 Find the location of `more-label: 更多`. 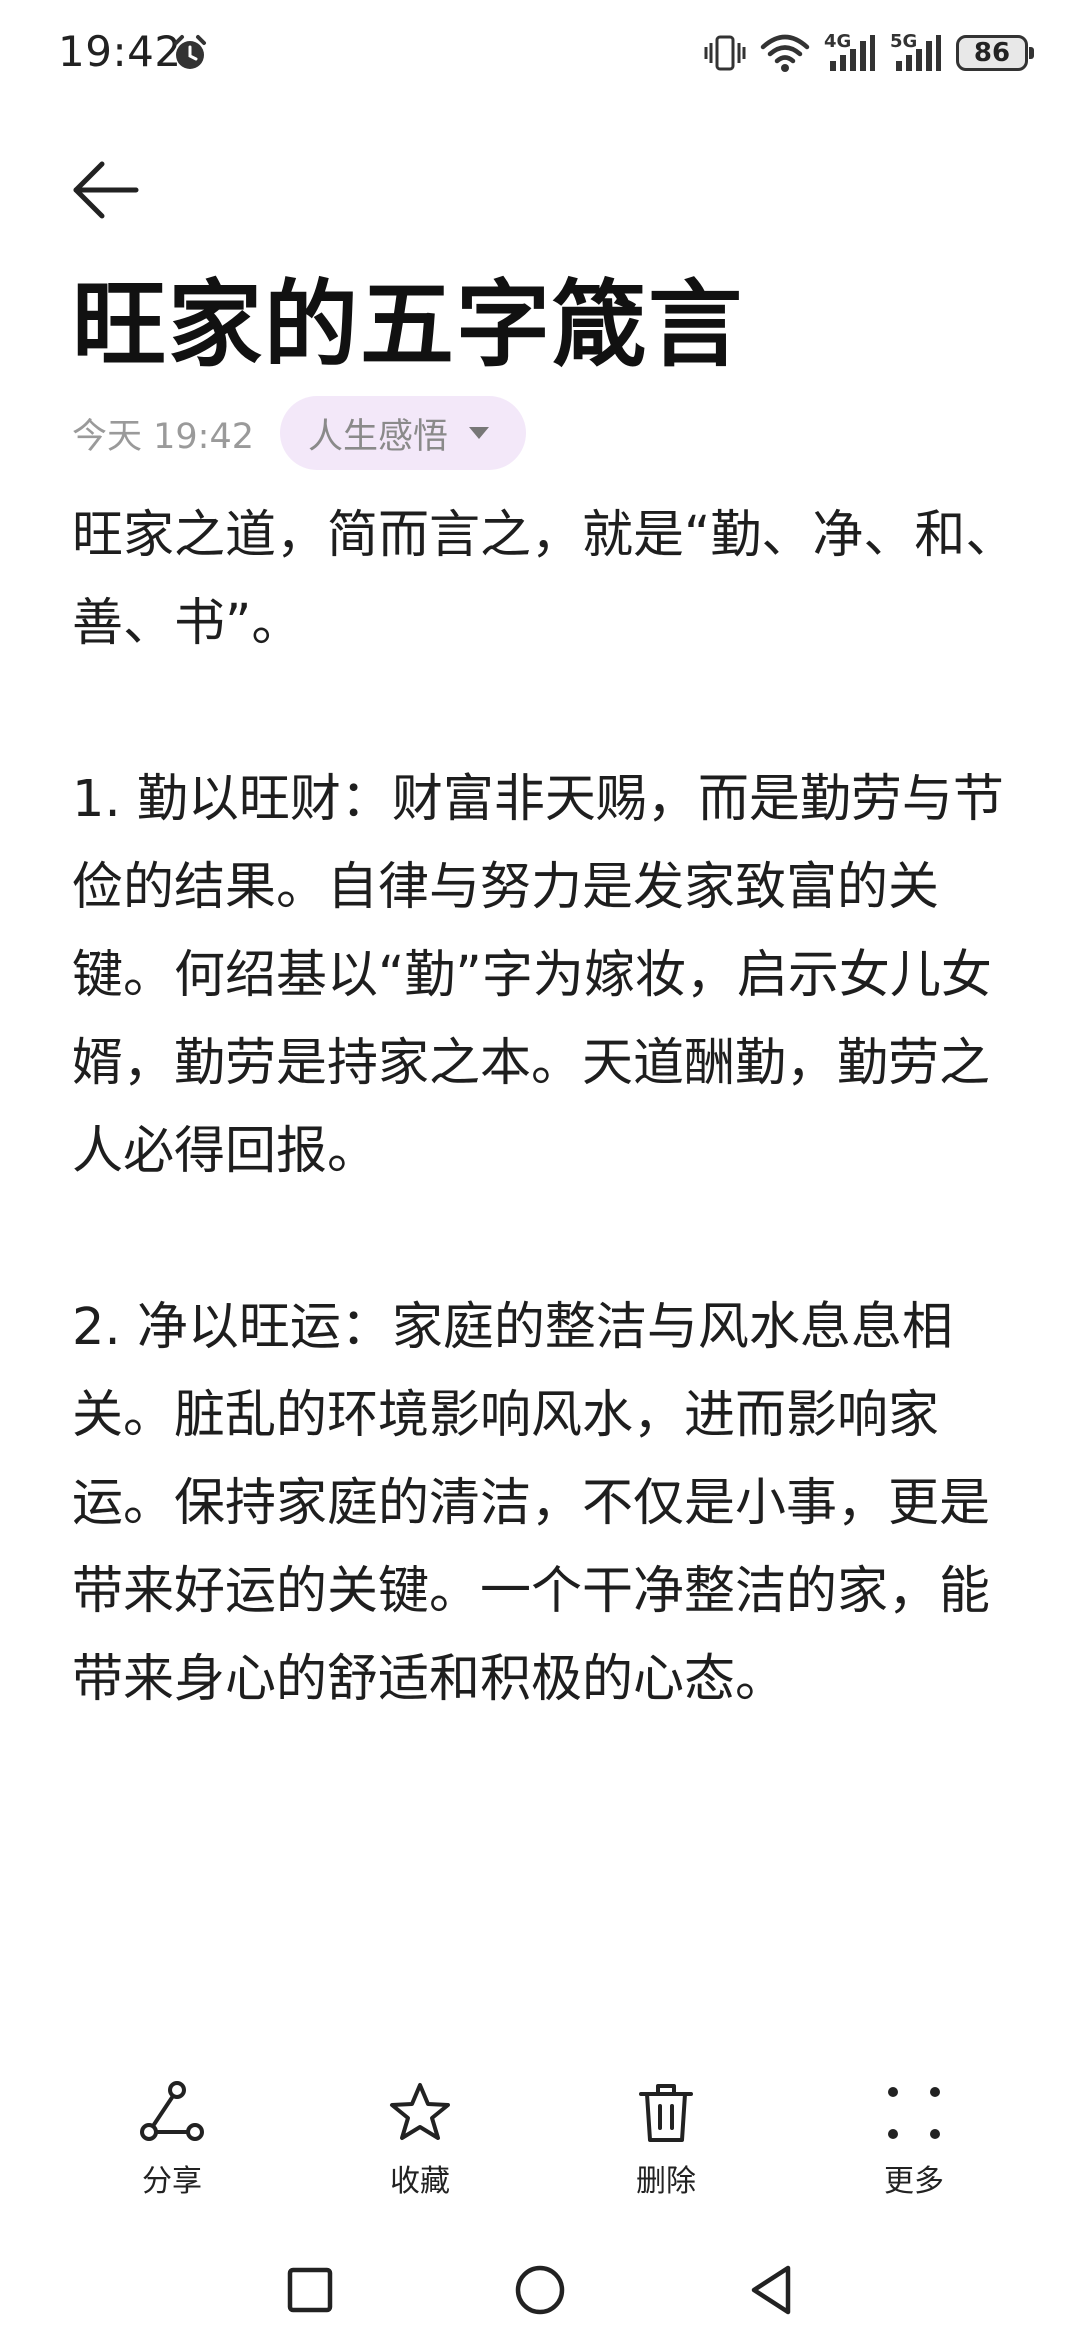

more-label: 更多 is located at coordinates (914, 2181).